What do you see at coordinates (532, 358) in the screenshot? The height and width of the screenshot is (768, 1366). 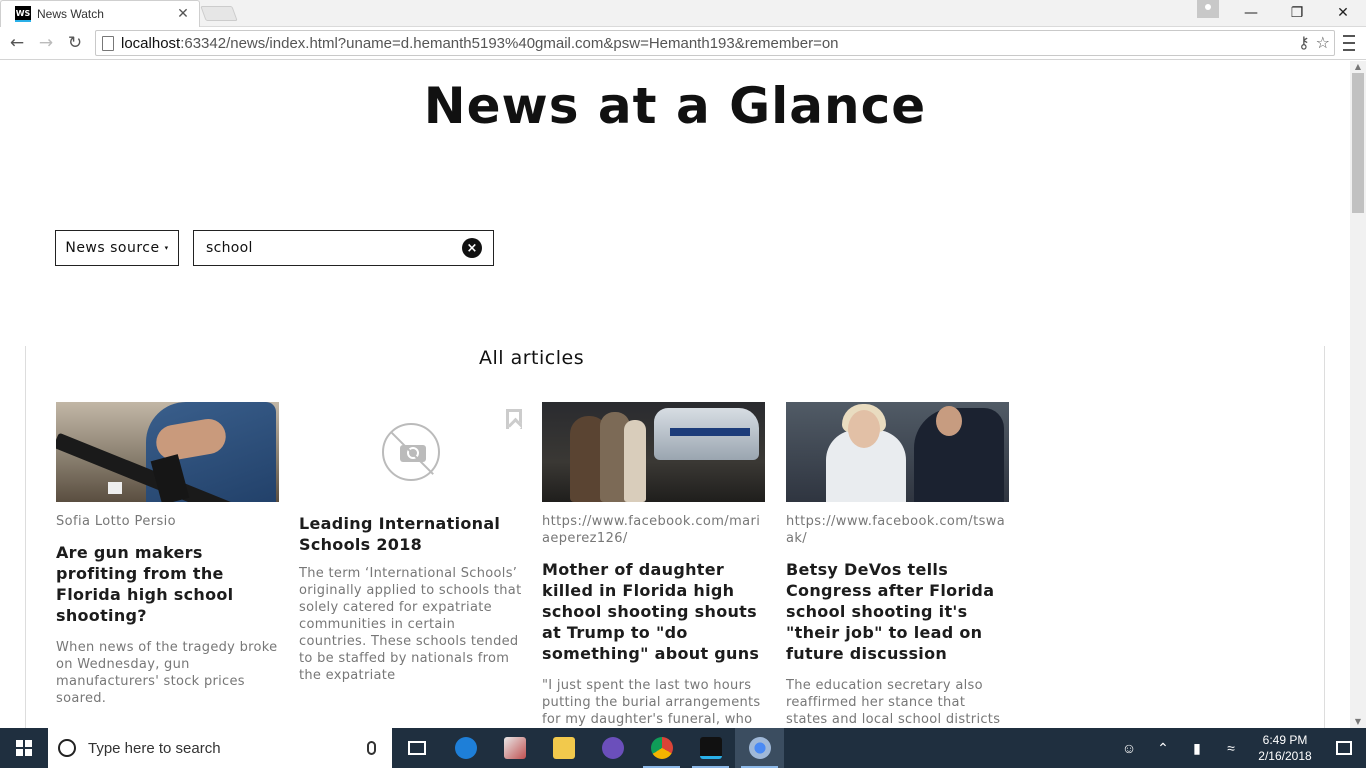 I see `articles-heading: All articles` at bounding box center [532, 358].